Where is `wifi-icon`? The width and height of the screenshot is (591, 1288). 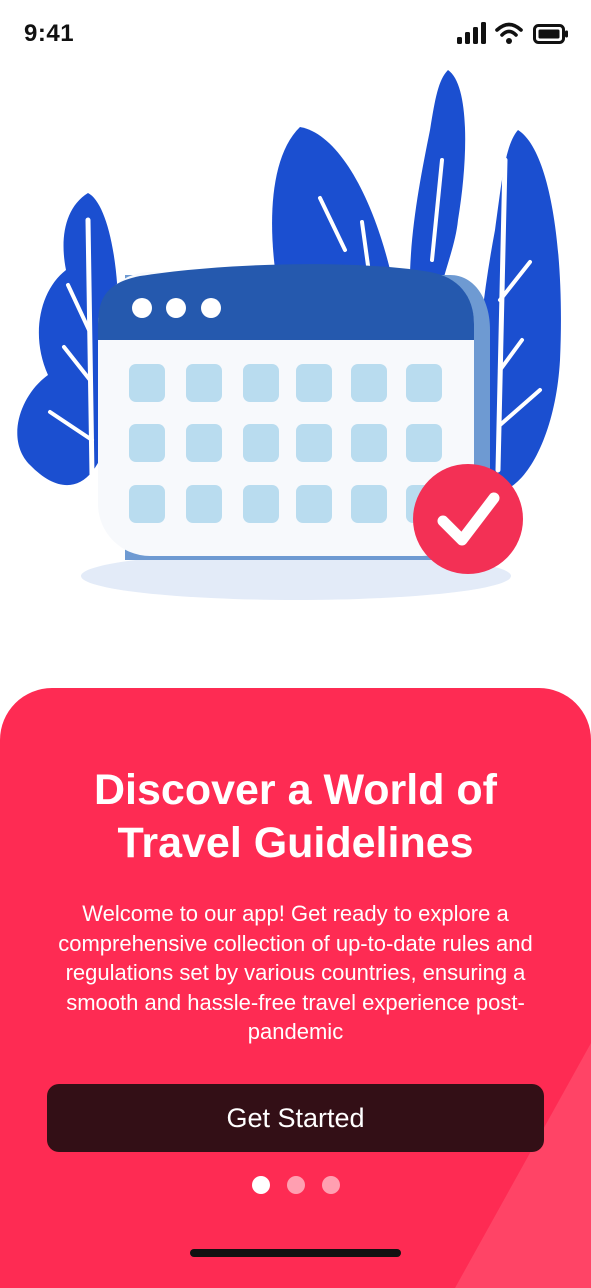
wifi-icon is located at coordinates (509, 33).